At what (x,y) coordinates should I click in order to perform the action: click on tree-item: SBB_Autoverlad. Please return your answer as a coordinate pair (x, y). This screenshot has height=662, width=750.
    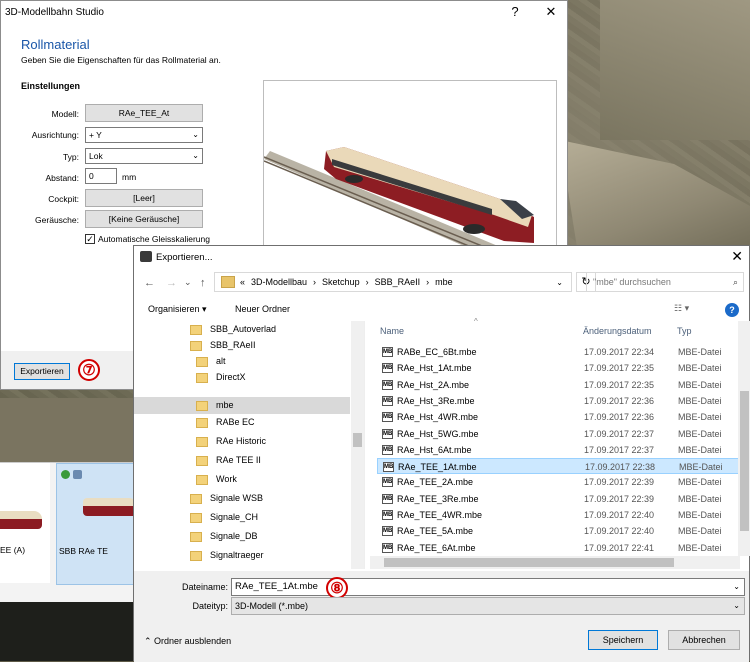
    Looking at the image, I should click on (270, 329).